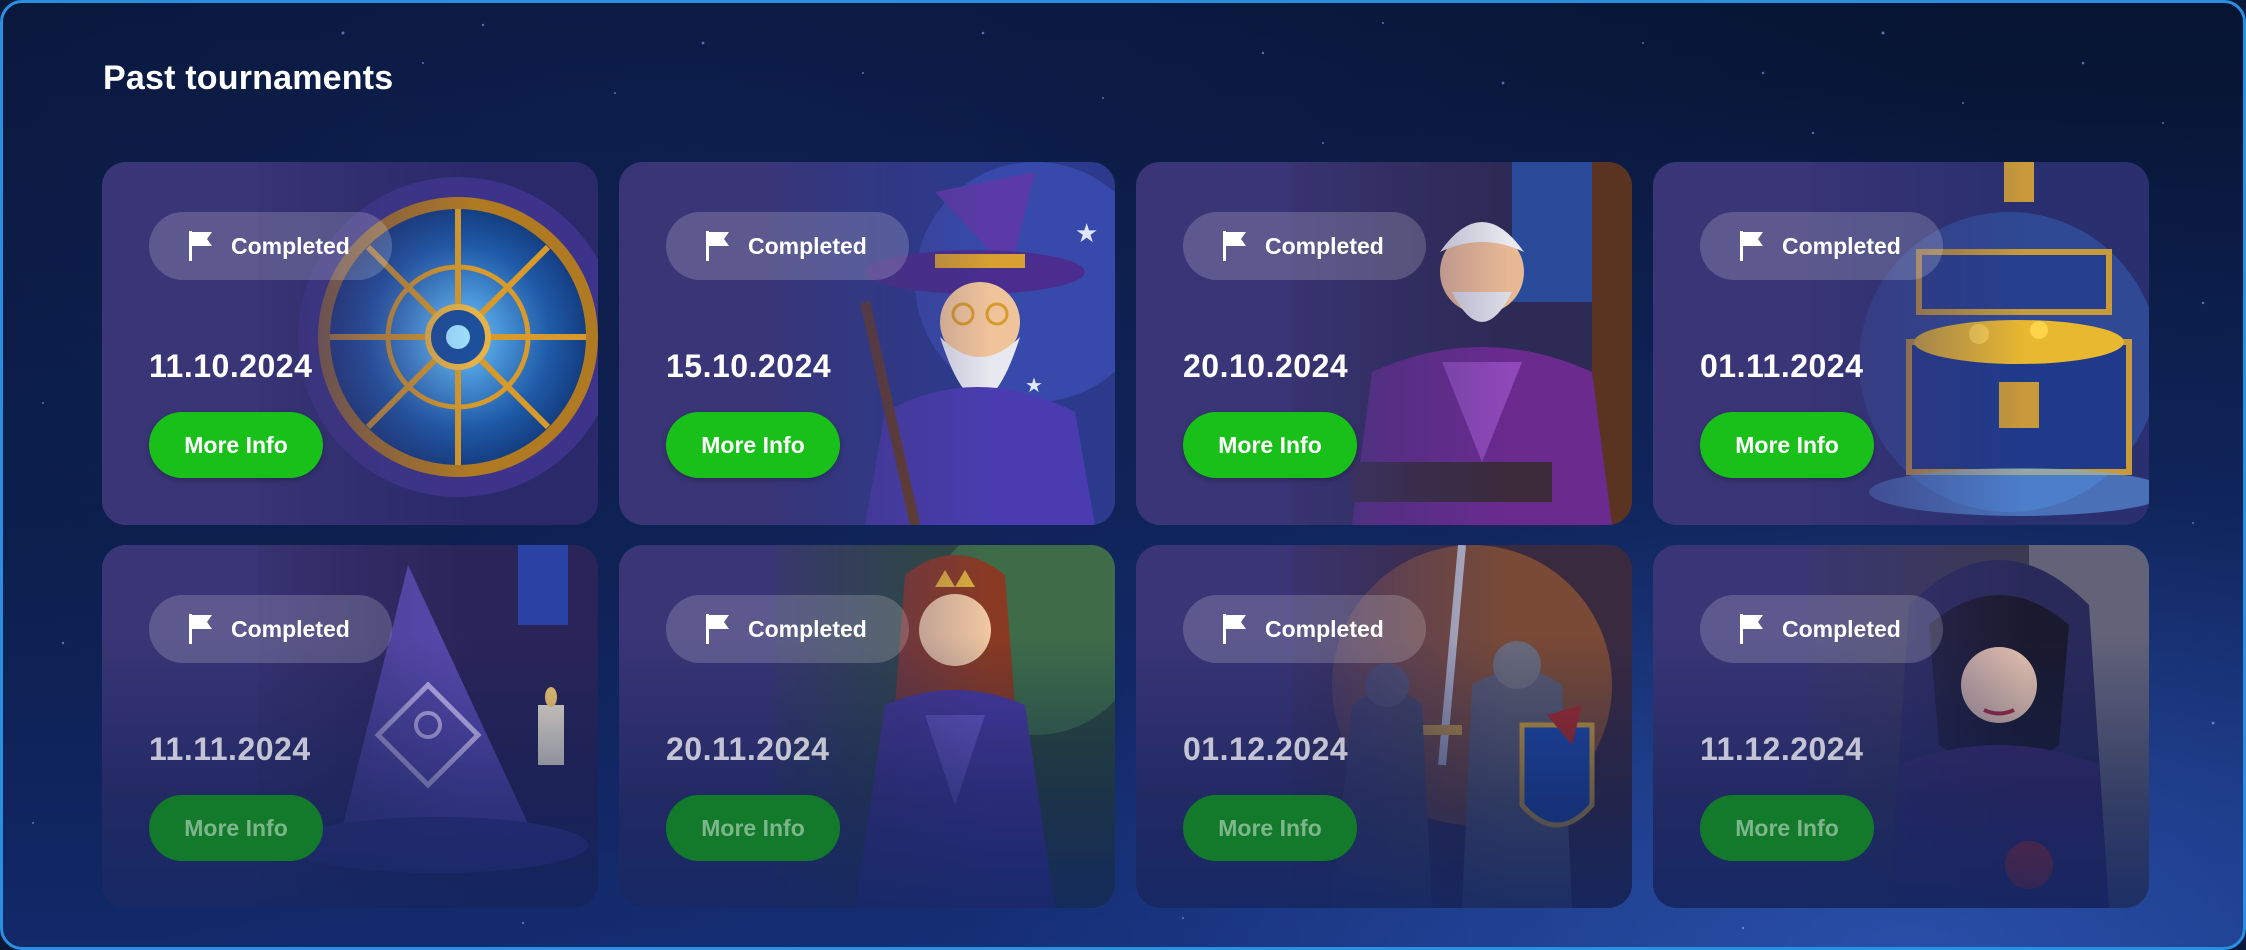  Describe the element at coordinates (749, 366) in the screenshot. I see `tournament-date: 15.10.2024` at that location.